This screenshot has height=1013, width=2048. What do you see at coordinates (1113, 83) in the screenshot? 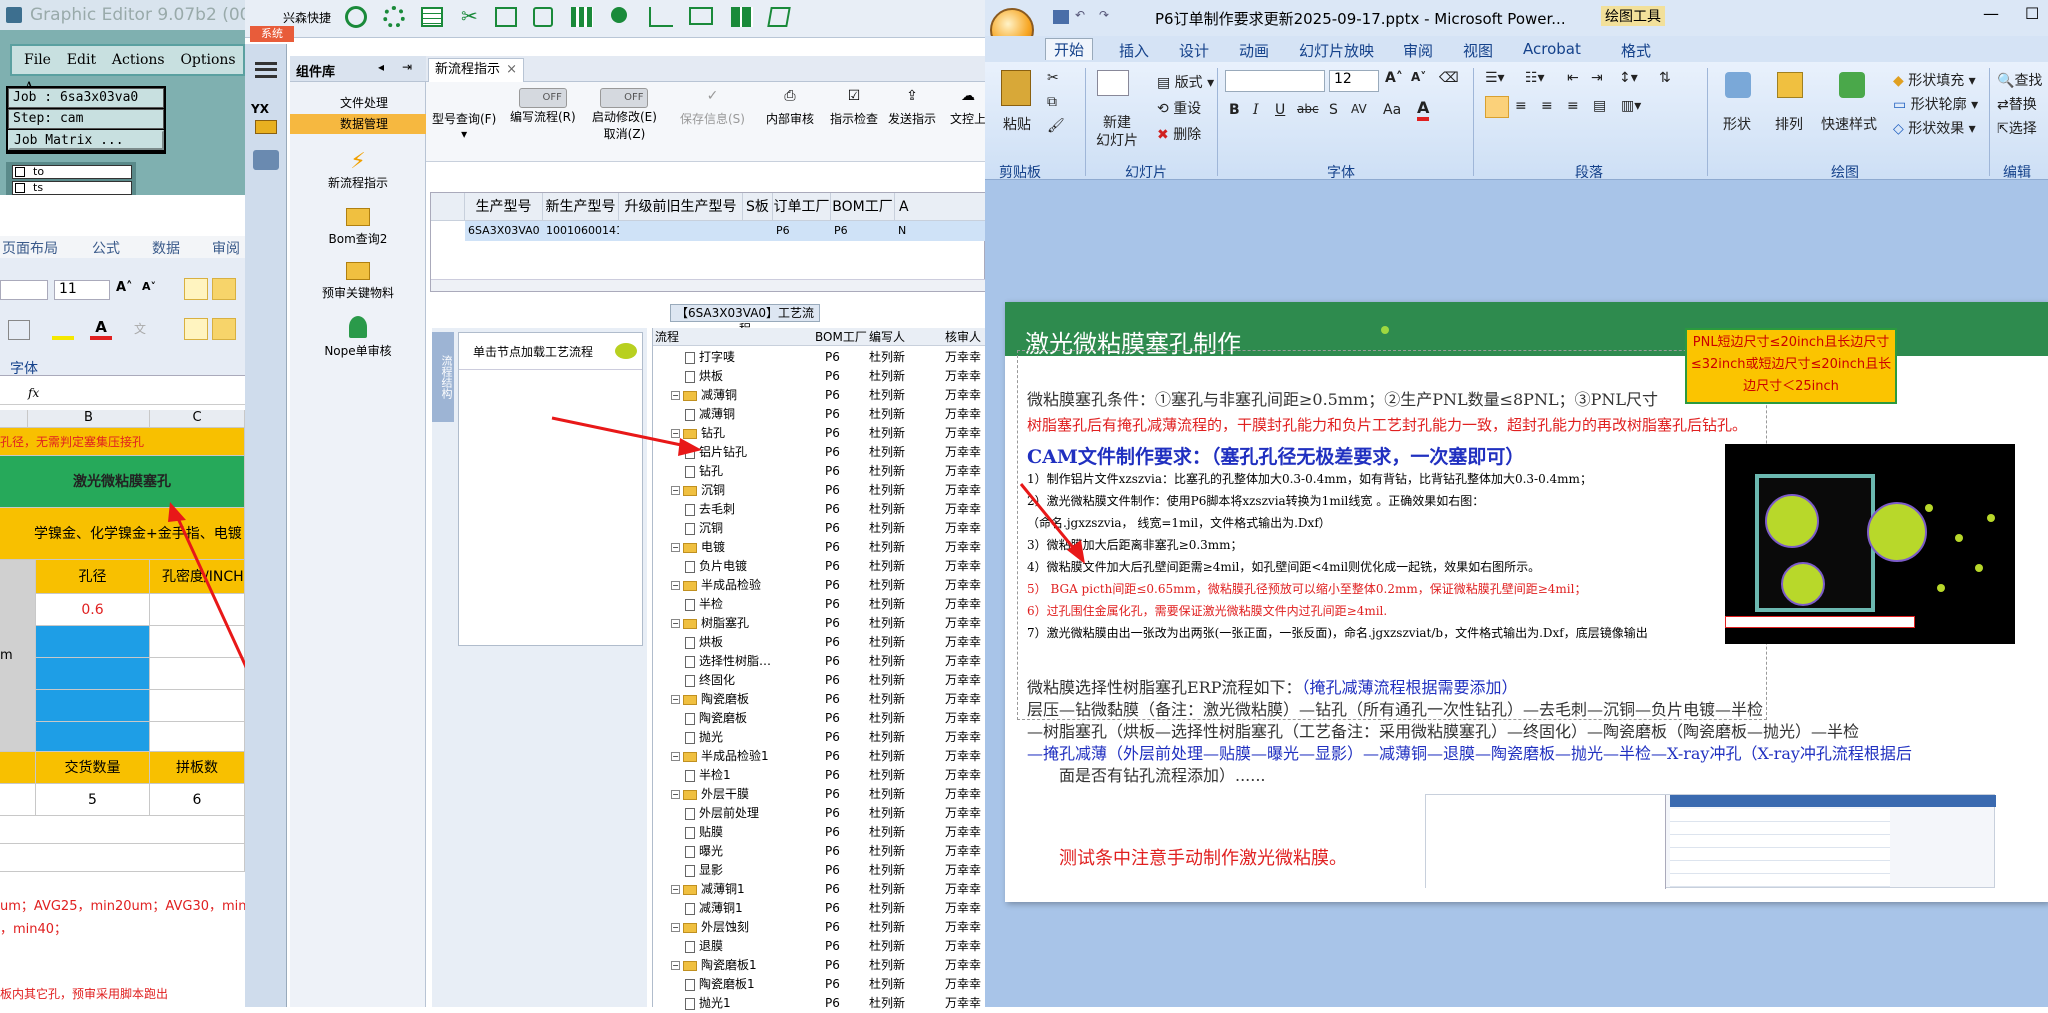
I see `new-slide-icon` at bounding box center [1113, 83].